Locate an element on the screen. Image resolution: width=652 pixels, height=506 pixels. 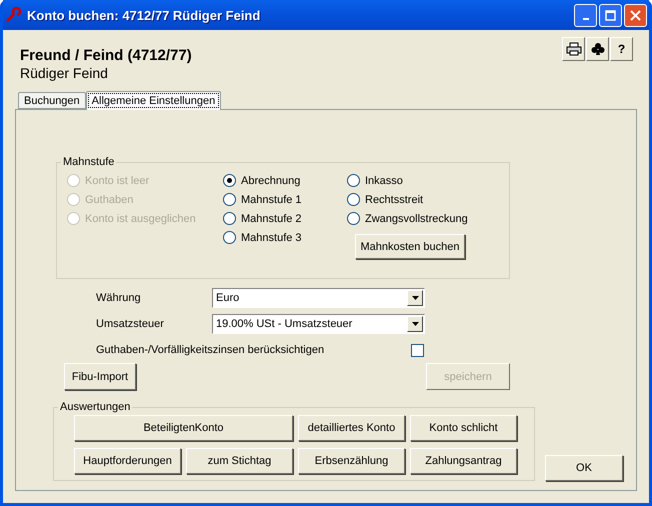
dropdown: Euro is located at coordinates (318, 298).